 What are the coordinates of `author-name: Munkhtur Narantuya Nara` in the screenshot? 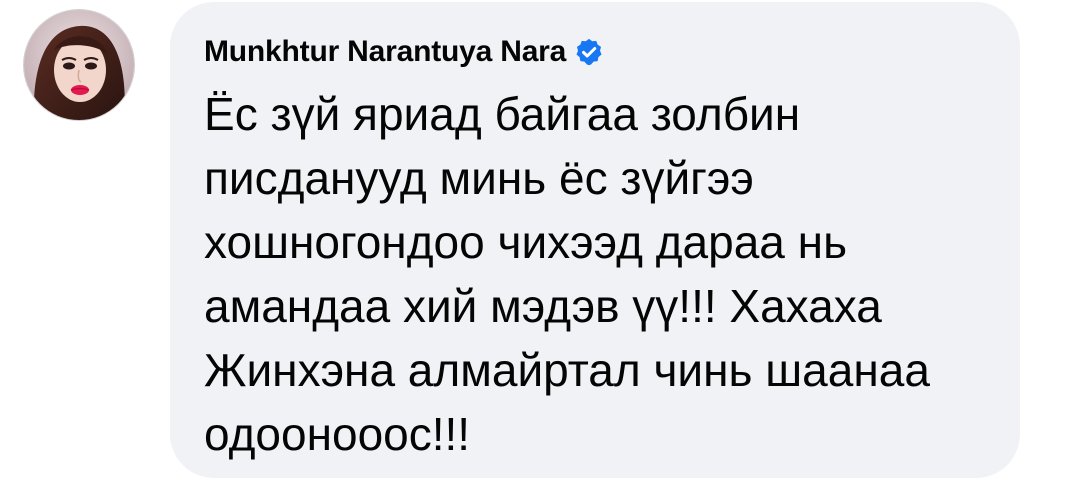 It's located at (385, 52).